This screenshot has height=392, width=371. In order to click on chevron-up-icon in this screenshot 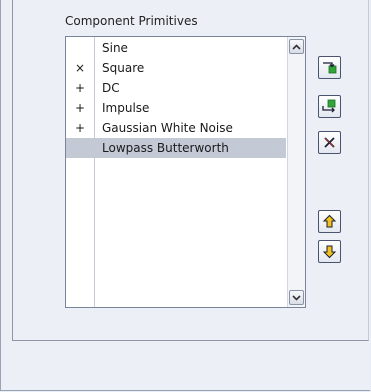, I will do `click(296, 46)`.